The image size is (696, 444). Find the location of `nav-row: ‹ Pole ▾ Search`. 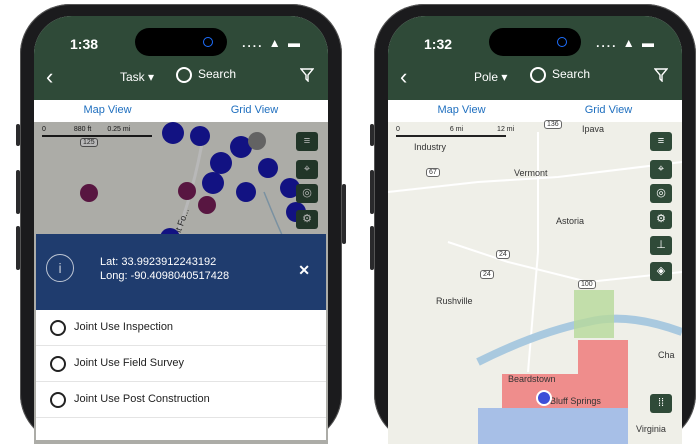

nav-row: ‹ Pole ▾ Search is located at coordinates (535, 79).